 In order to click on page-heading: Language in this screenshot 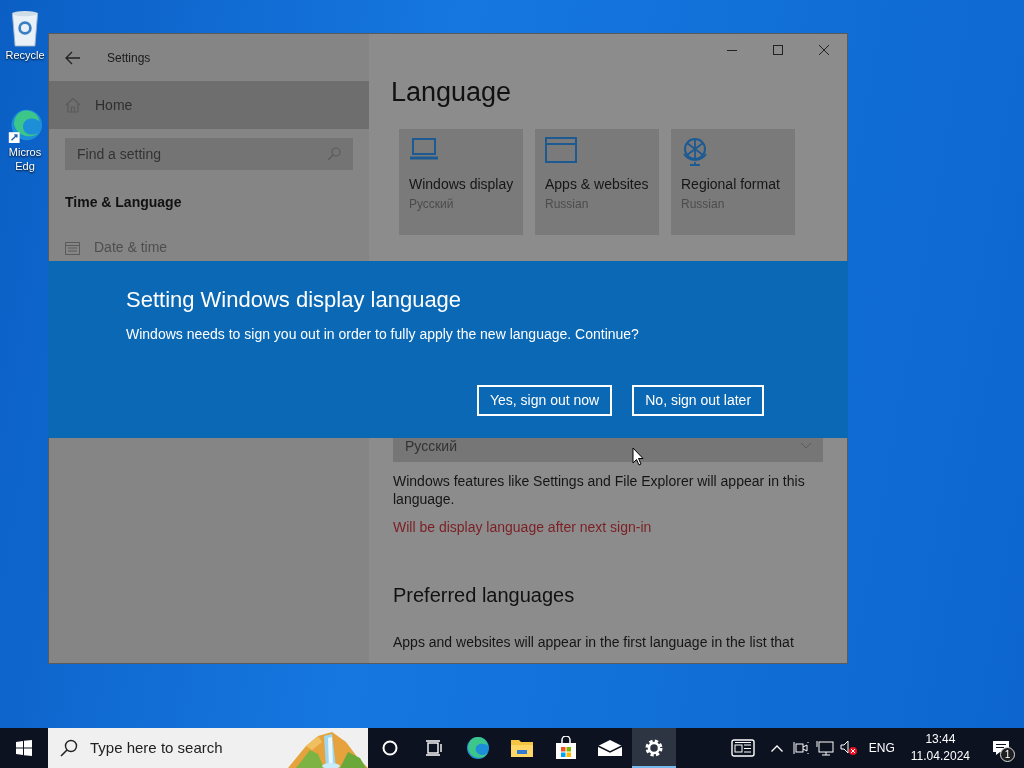, I will do `click(452, 92)`.